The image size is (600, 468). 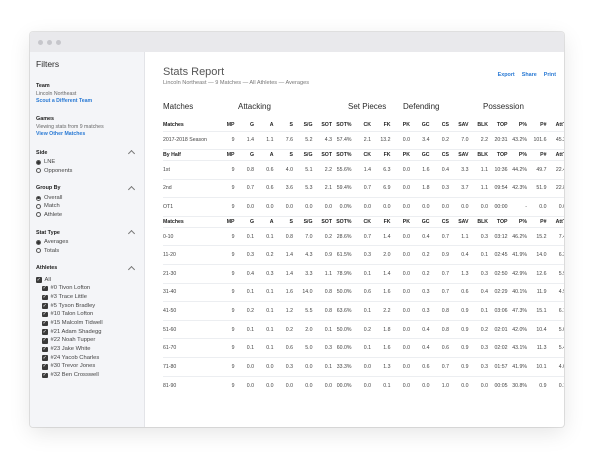 I want to click on group-by-option-1: Match, so click(x=87, y=206).